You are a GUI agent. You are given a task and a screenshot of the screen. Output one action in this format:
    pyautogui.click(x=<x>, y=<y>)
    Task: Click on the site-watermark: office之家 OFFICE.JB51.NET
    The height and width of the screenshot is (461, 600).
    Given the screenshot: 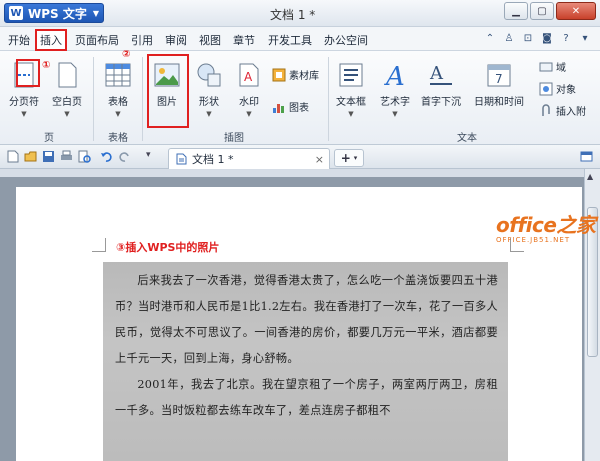 What is the action you would take?
    pyautogui.click(x=546, y=226)
    